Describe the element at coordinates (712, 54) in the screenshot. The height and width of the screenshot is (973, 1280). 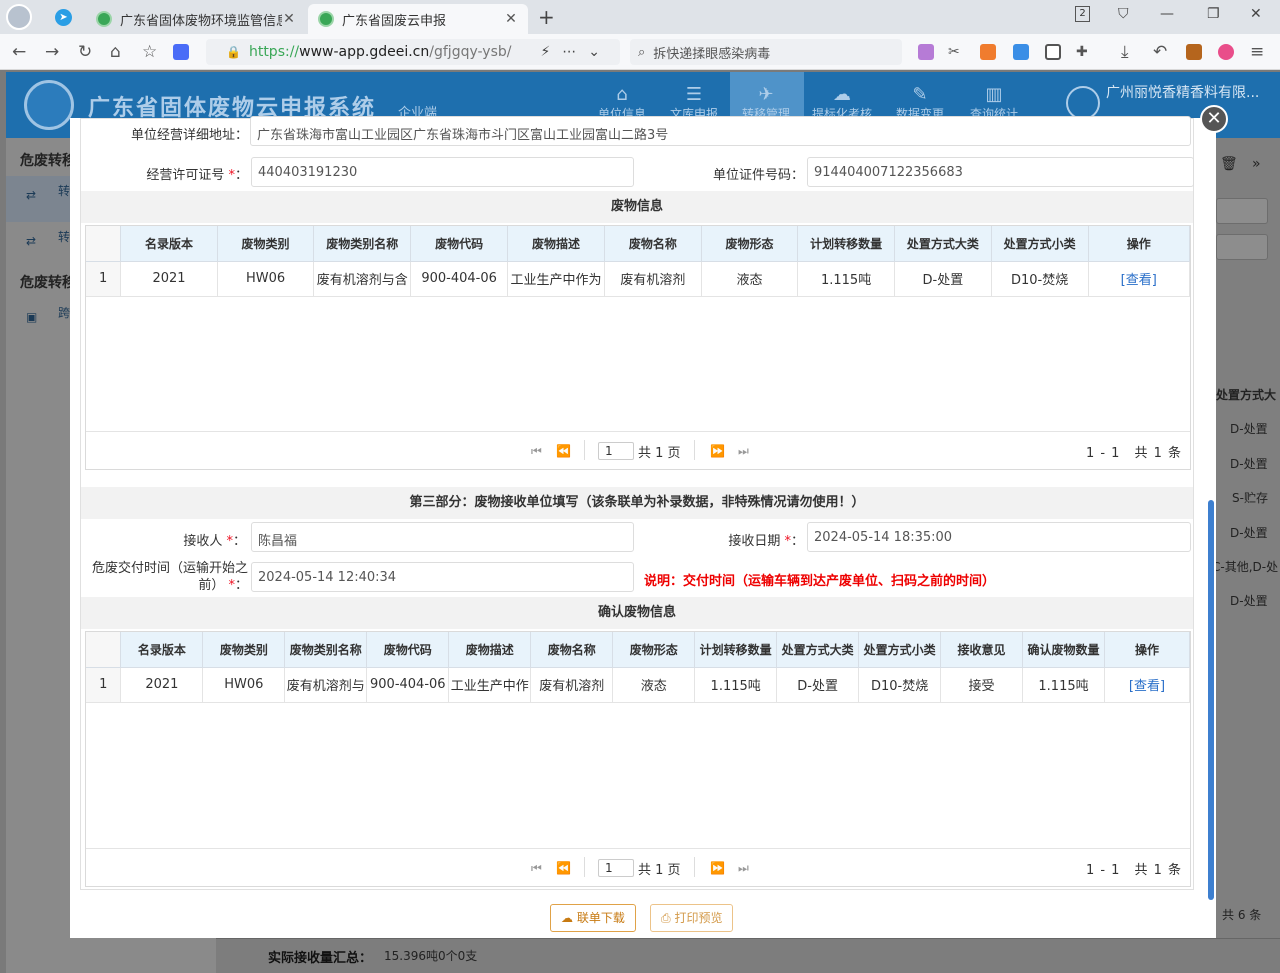
I see `search-text: 拆快递揉眼感染病毒` at that location.